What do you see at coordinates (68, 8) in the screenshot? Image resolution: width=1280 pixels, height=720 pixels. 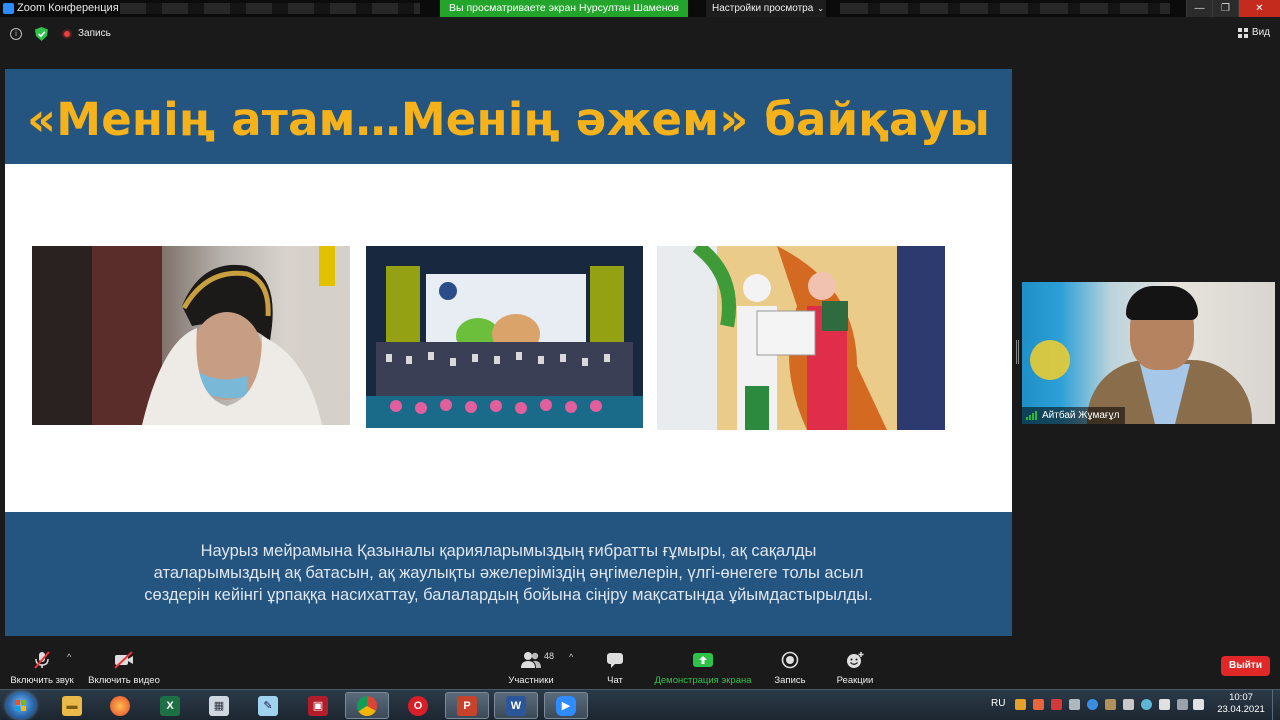 I see `window-title: Zoom Конференция` at bounding box center [68, 8].